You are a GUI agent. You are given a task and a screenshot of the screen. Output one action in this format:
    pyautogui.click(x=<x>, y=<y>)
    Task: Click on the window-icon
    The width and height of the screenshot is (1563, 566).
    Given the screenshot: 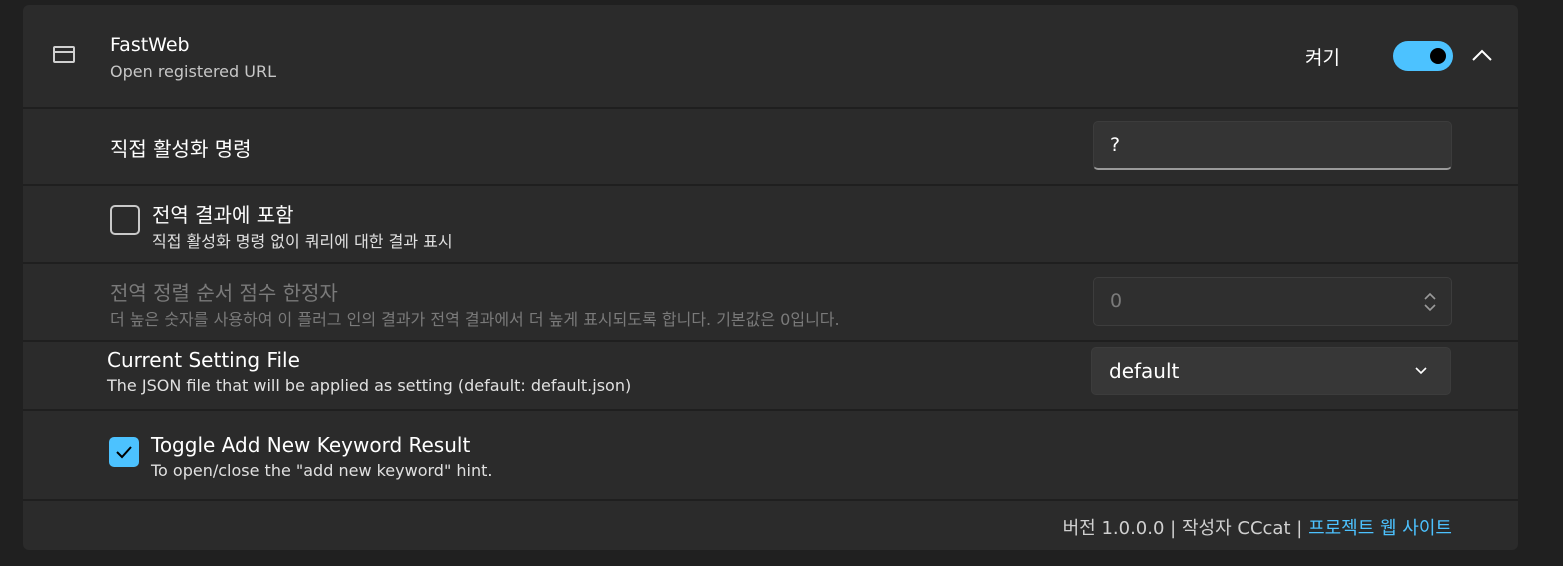 What is the action you would take?
    pyautogui.click(x=64, y=54)
    